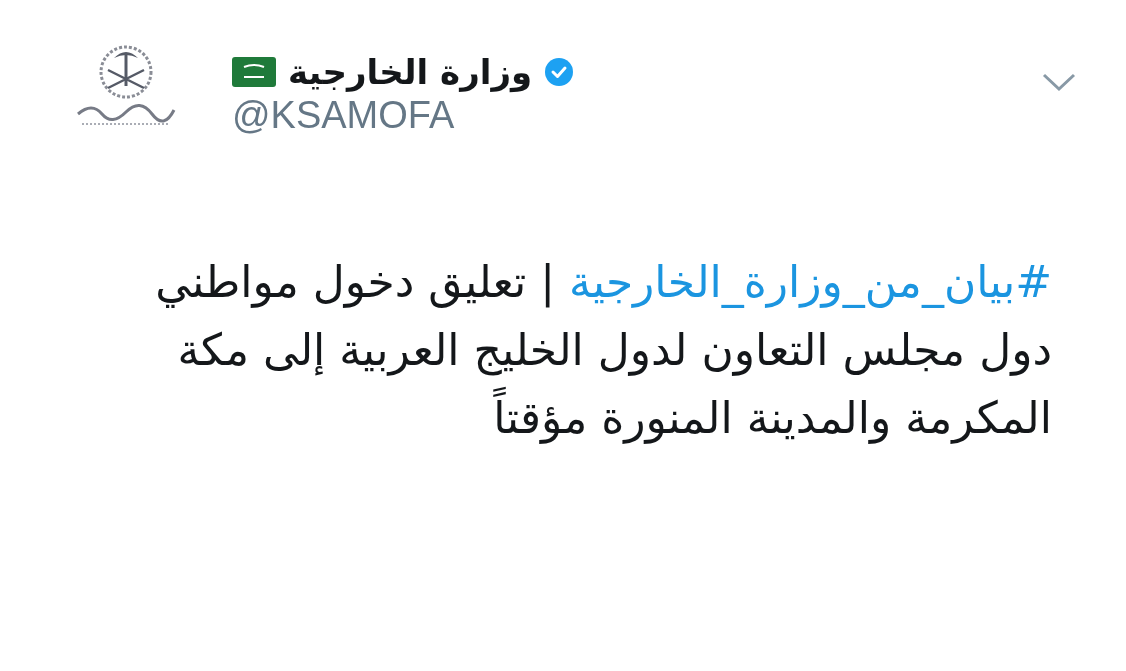 This screenshot has height=671, width=1126. What do you see at coordinates (410, 72) in the screenshot?
I see `account-name: وزارة الخارجية` at bounding box center [410, 72].